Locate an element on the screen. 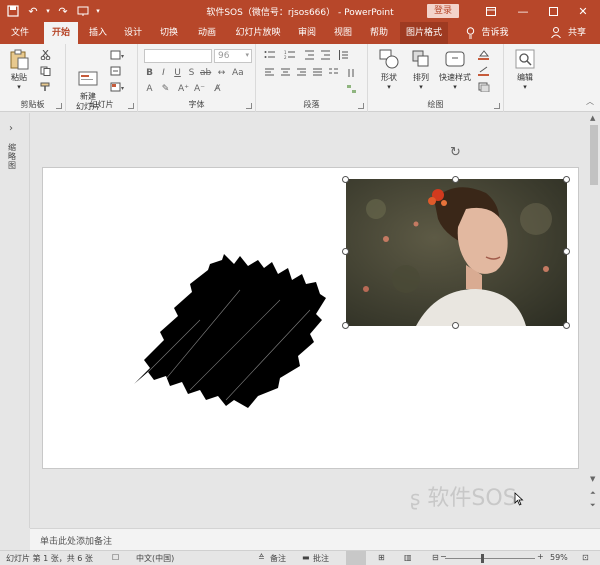  rotate-handle-icon: ↻ is located at coordinates (457, 153).